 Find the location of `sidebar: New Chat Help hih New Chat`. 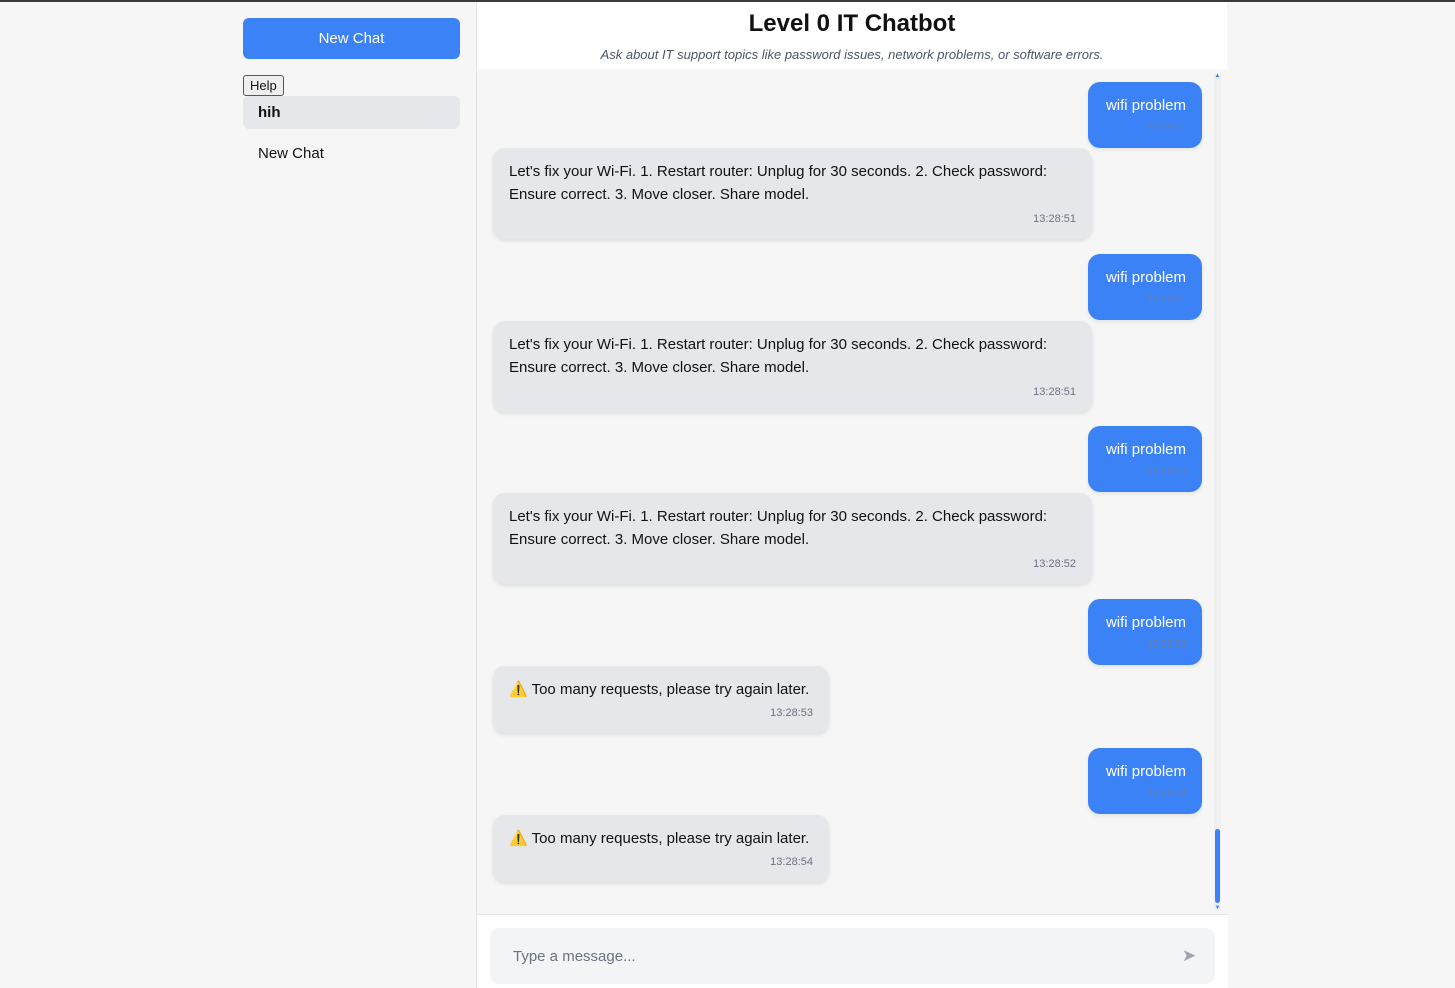

sidebar: New Chat Help hih New Chat is located at coordinates (351, 94).